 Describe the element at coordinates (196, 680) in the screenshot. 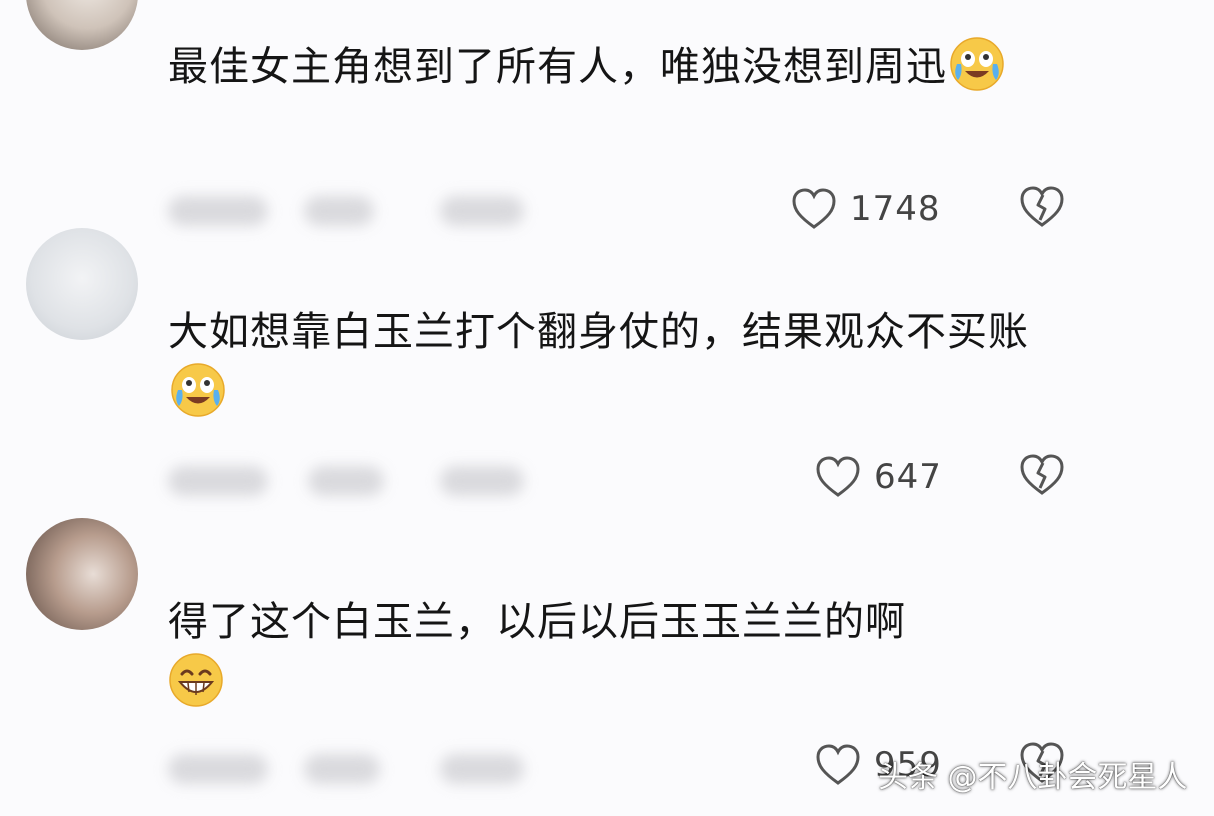

I see `grin-emoji` at that location.